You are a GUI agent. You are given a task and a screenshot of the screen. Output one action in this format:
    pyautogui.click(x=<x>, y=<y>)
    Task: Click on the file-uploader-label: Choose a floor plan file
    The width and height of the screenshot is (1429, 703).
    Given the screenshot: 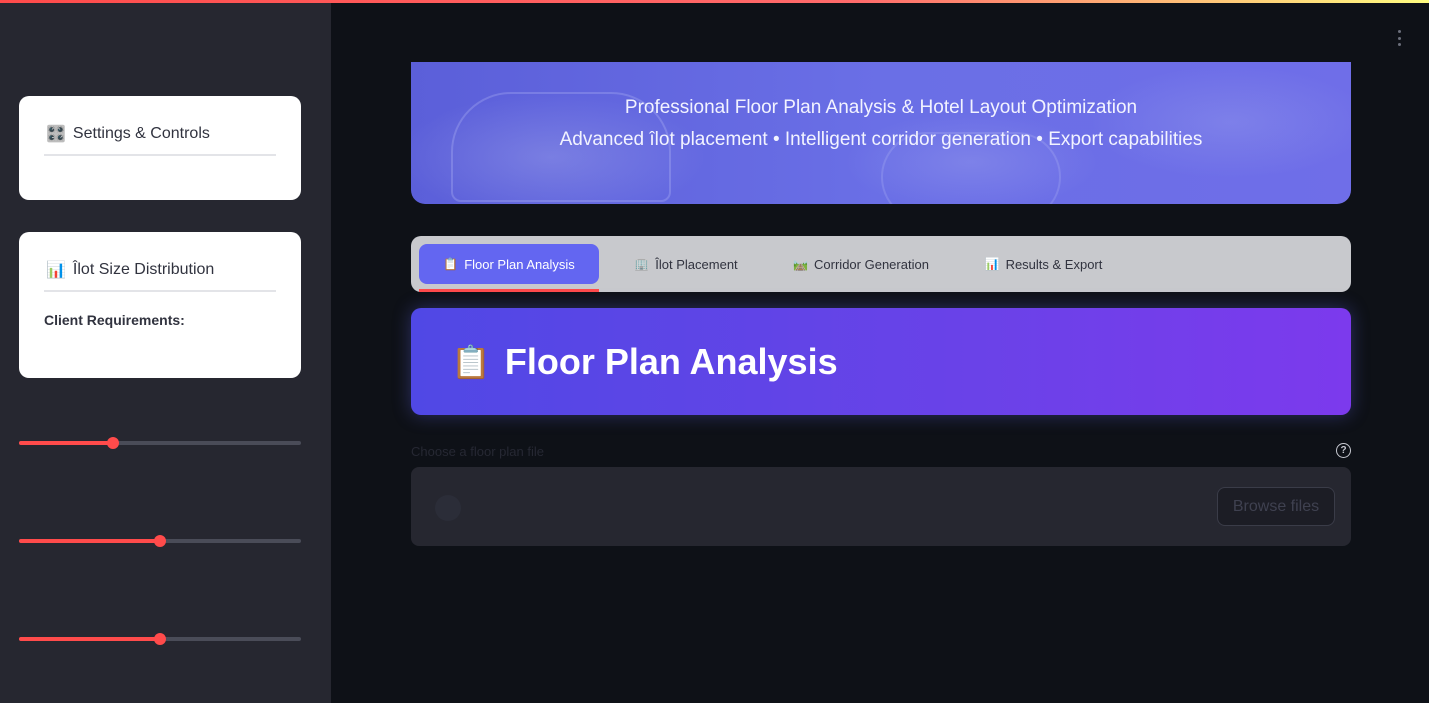 What is the action you would take?
    pyautogui.click(x=477, y=451)
    